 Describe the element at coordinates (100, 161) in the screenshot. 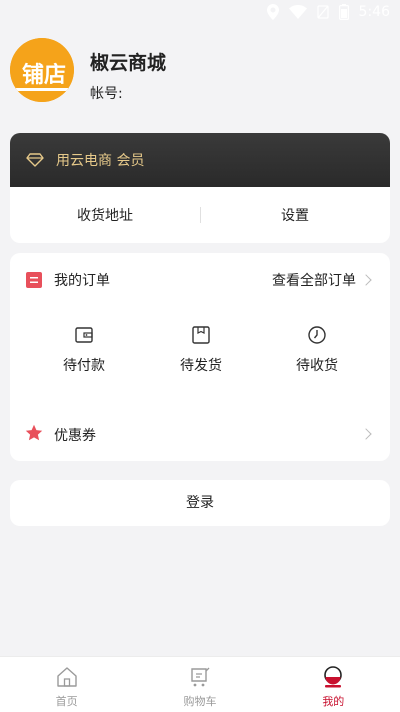

I see `member-title: 用云电商 会员` at that location.